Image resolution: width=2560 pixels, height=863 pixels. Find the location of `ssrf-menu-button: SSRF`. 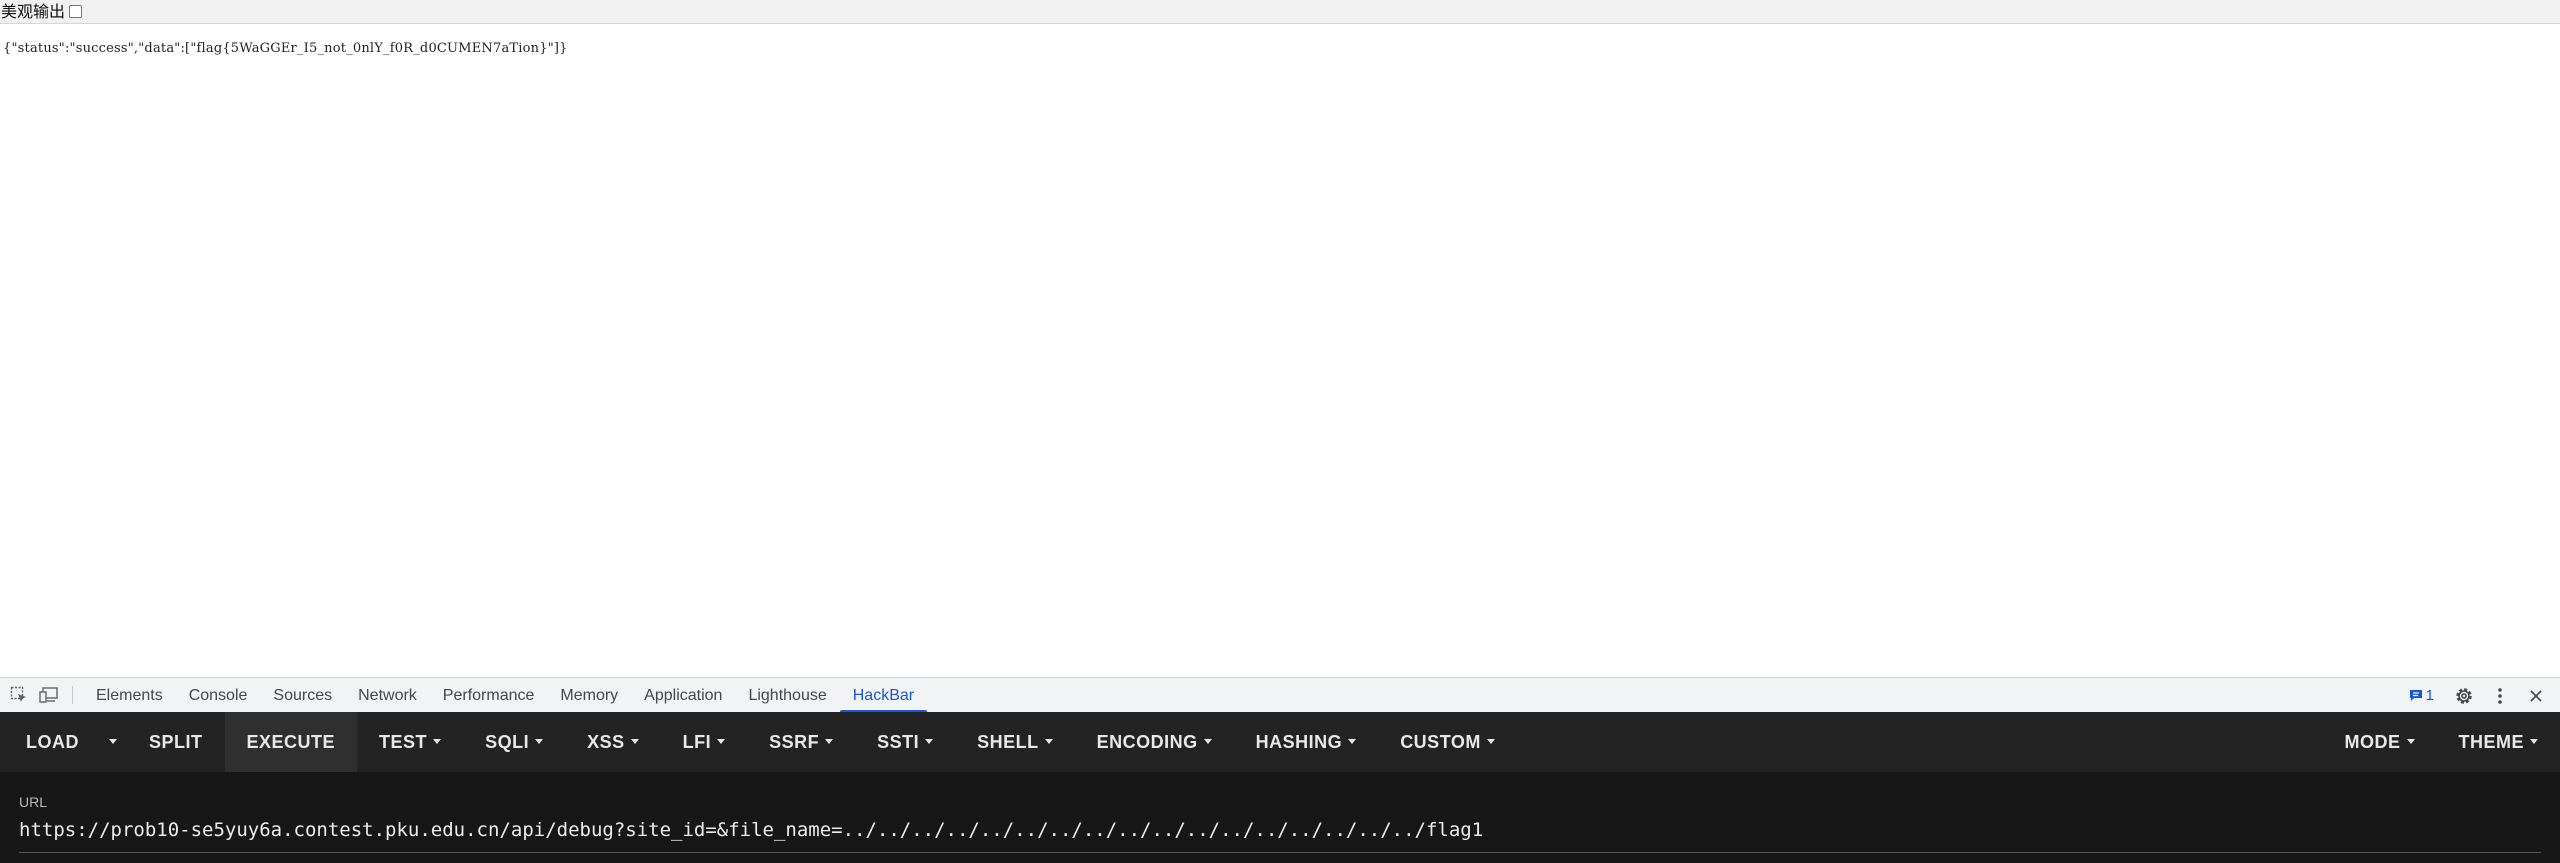

ssrf-menu-button: SSRF is located at coordinates (801, 742).